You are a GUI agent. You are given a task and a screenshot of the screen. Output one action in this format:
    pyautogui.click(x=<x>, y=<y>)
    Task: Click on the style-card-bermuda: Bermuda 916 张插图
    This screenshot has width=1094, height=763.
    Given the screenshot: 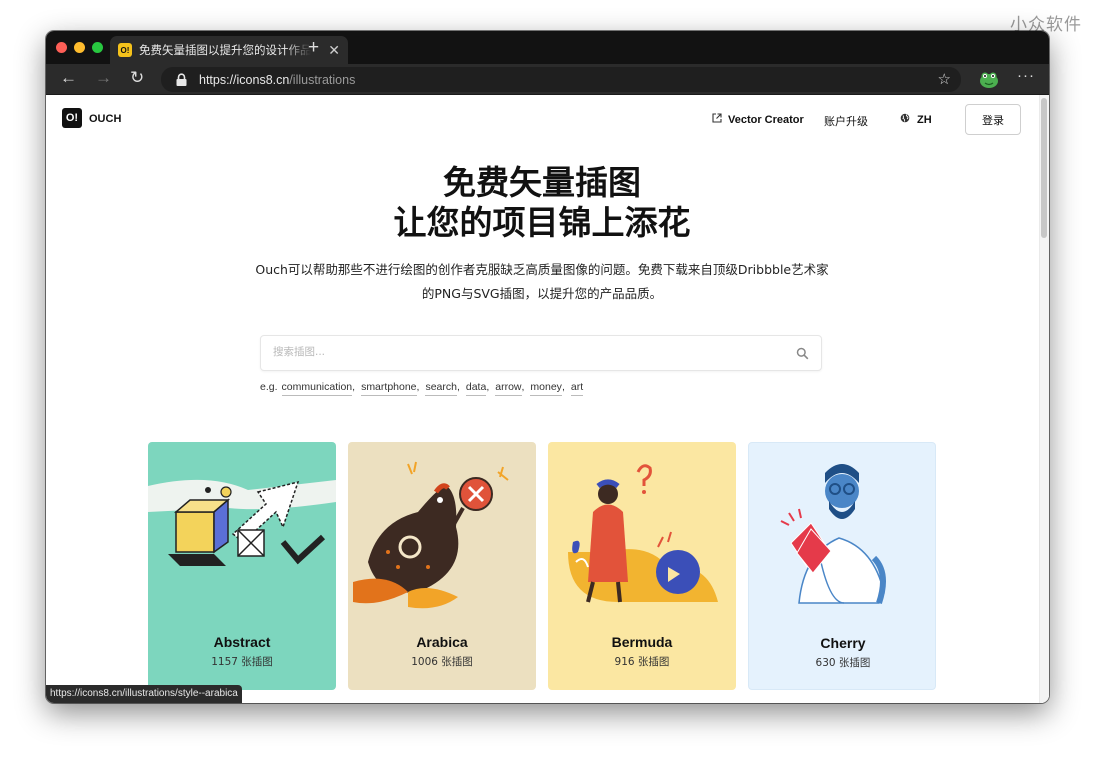 What is the action you would take?
    pyautogui.click(x=642, y=566)
    